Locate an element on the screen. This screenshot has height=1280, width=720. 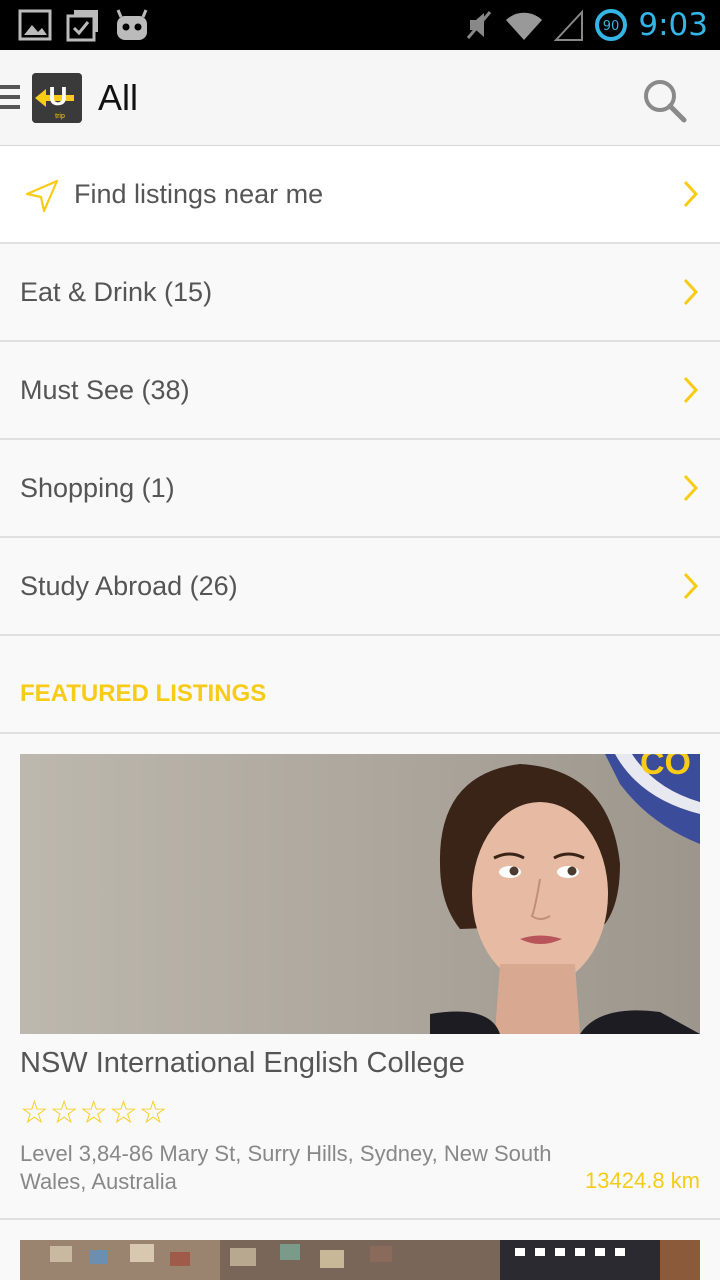
notification-icons is located at coordinates (84, 25).